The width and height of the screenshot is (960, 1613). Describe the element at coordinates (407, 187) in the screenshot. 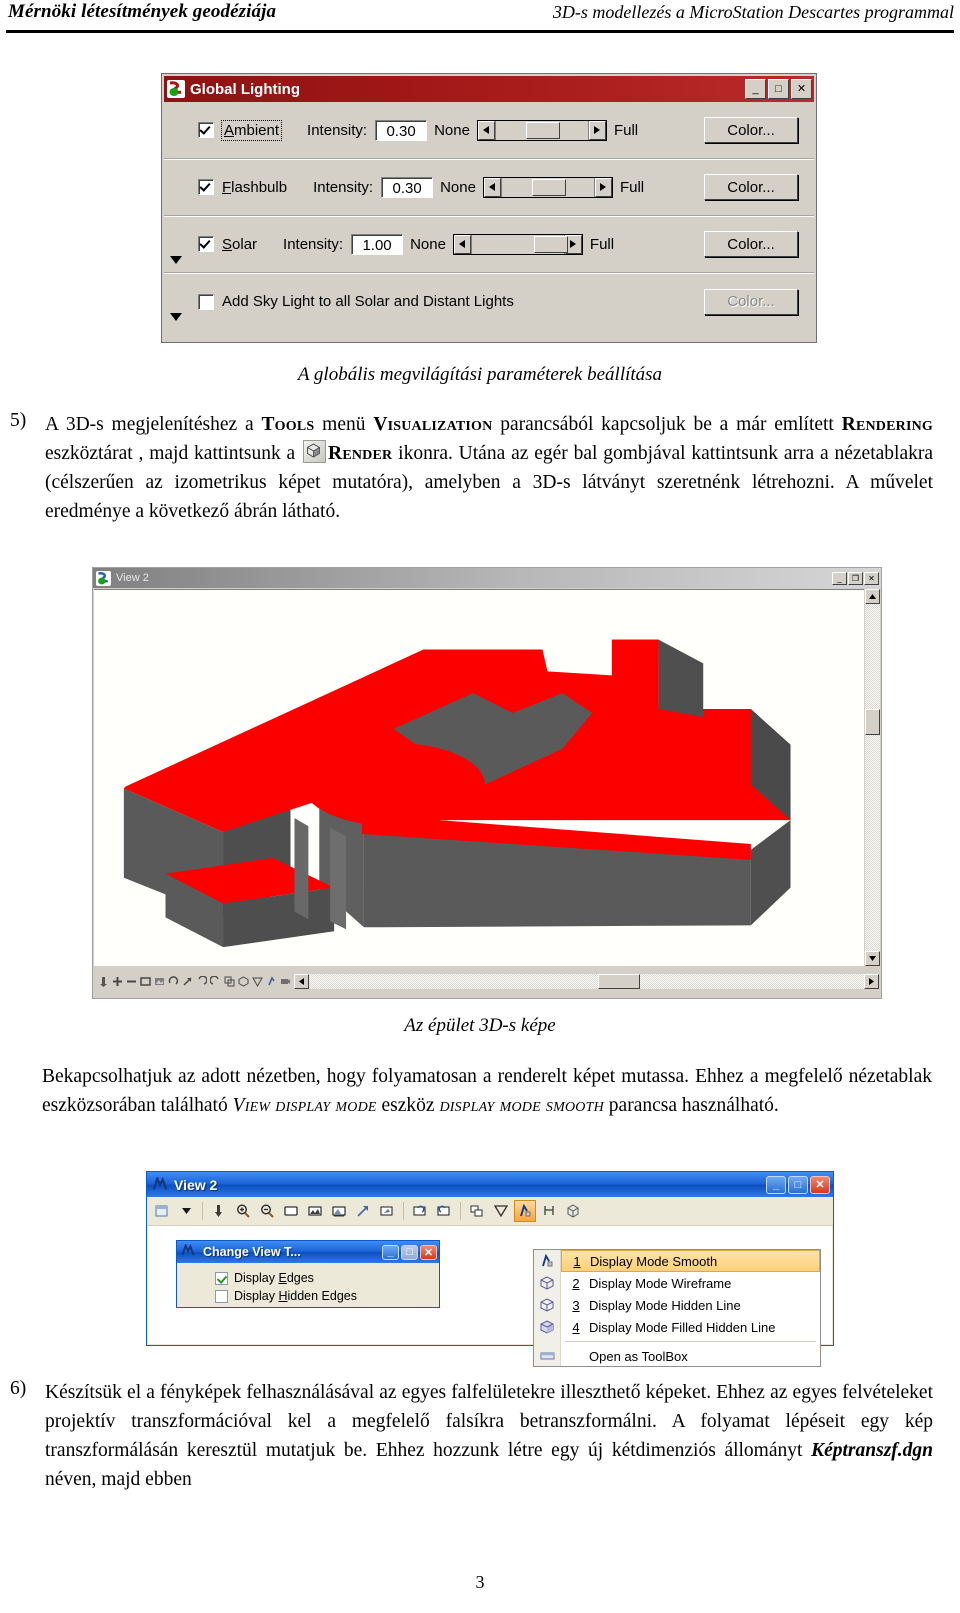

I see `flashbulb-intensity-field: 0.30` at that location.